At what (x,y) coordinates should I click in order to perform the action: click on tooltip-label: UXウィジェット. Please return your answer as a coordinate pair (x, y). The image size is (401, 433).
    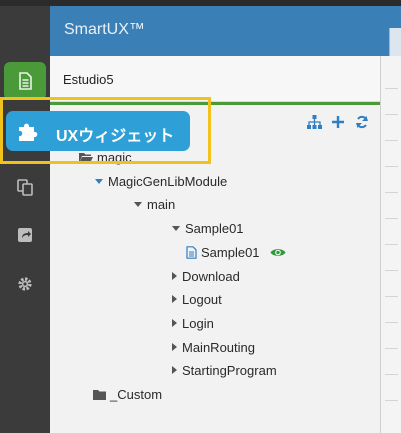
    Looking at the image, I should click on (115, 136).